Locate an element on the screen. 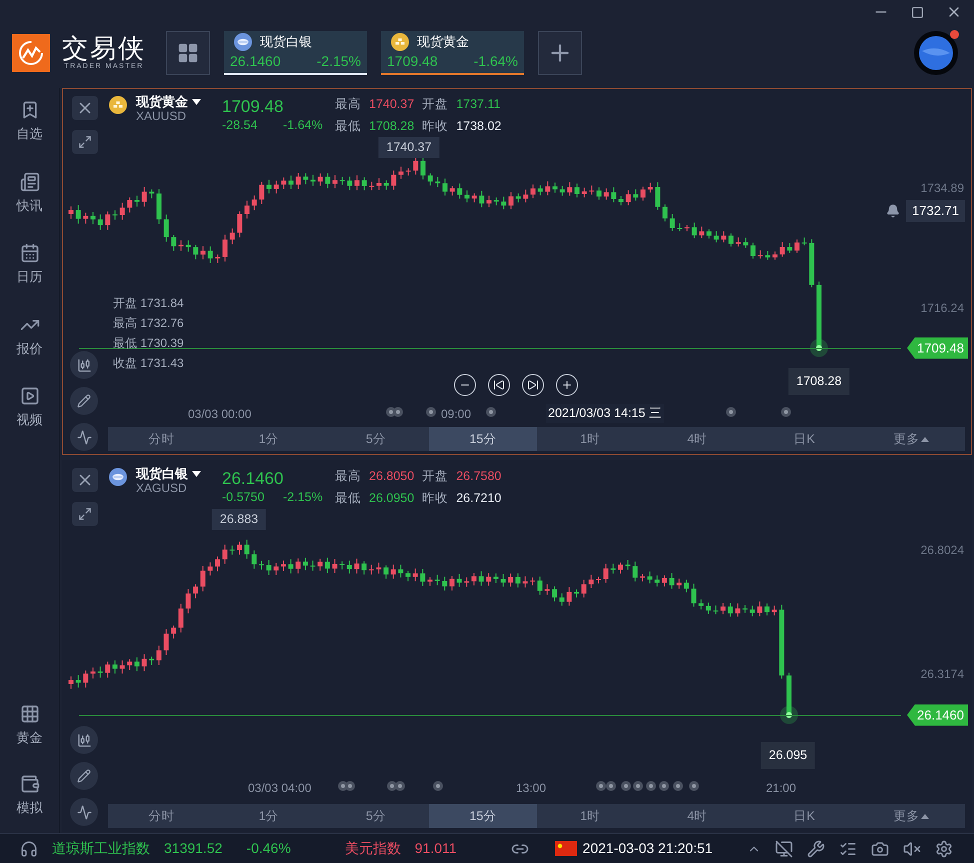 This screenshot has width=974, height=863. current-price: 26.1460 is located at coordinates (253, 479).